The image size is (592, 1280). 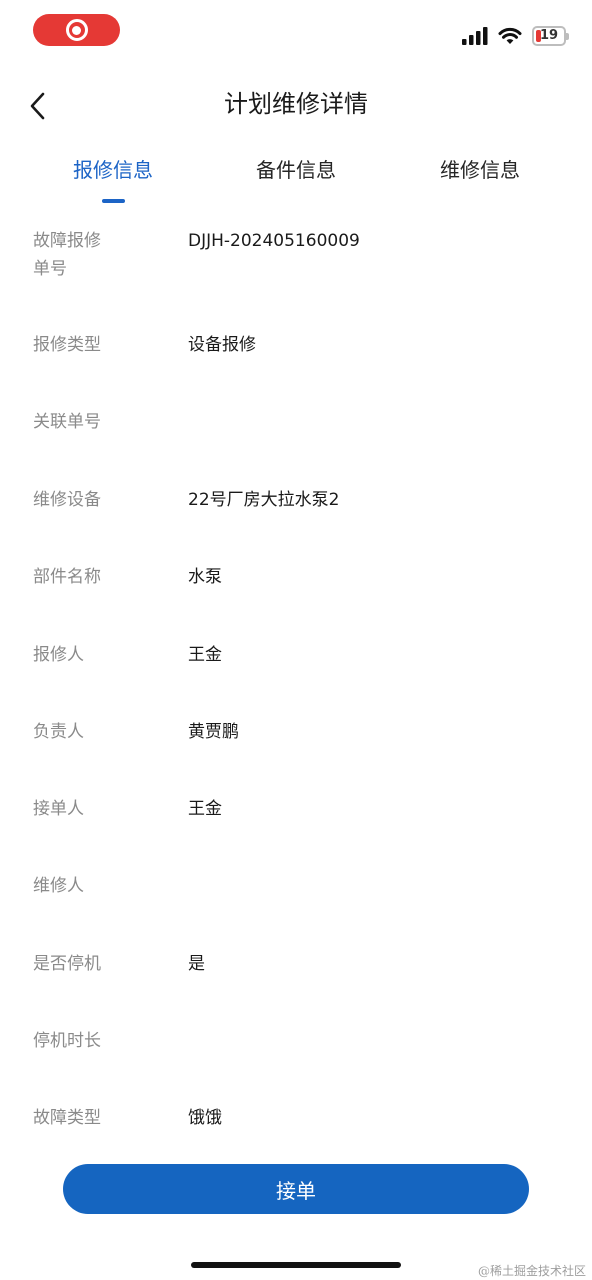 What do you see at coordinates (296, 1265) in the screenshot?
I see `home-indicator` at bounding box center [296, 1265].